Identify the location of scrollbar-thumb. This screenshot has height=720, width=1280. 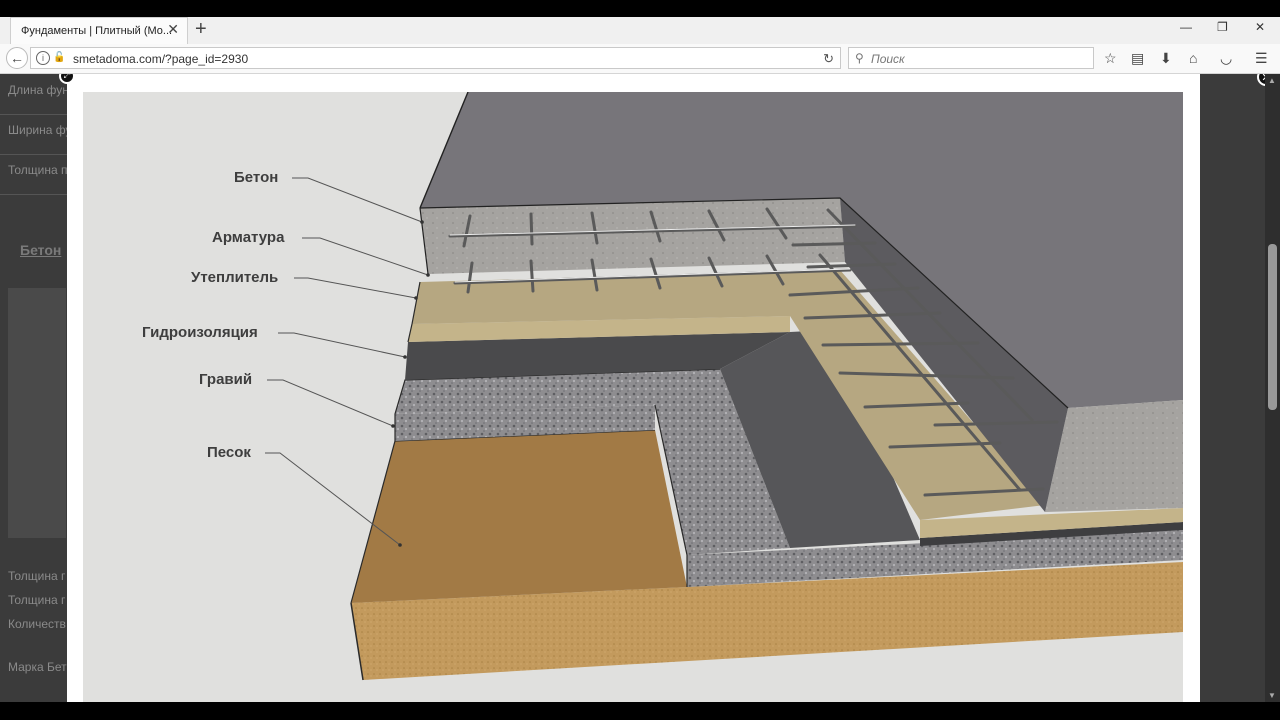
(1272, 327).